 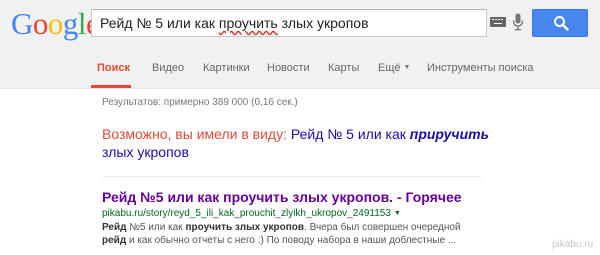 I want to click on search-box: Рейд № 5 или как проучить злых укропов, so click(x=289, y=23).